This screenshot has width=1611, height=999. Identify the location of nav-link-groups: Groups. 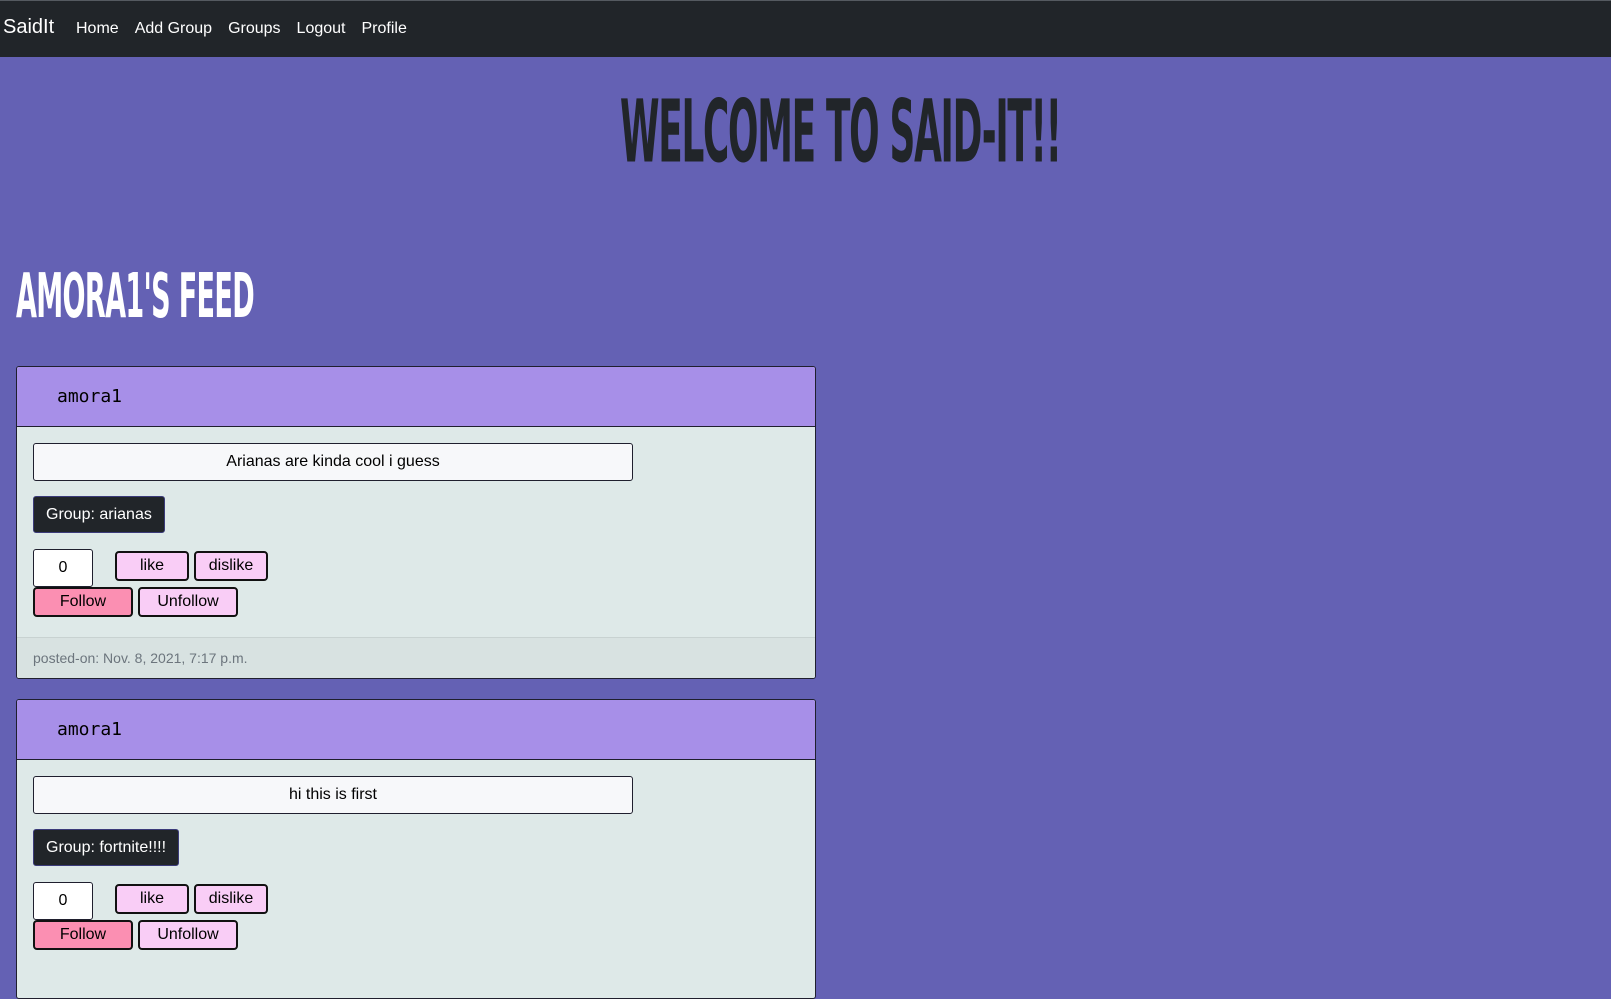
(254, 29).